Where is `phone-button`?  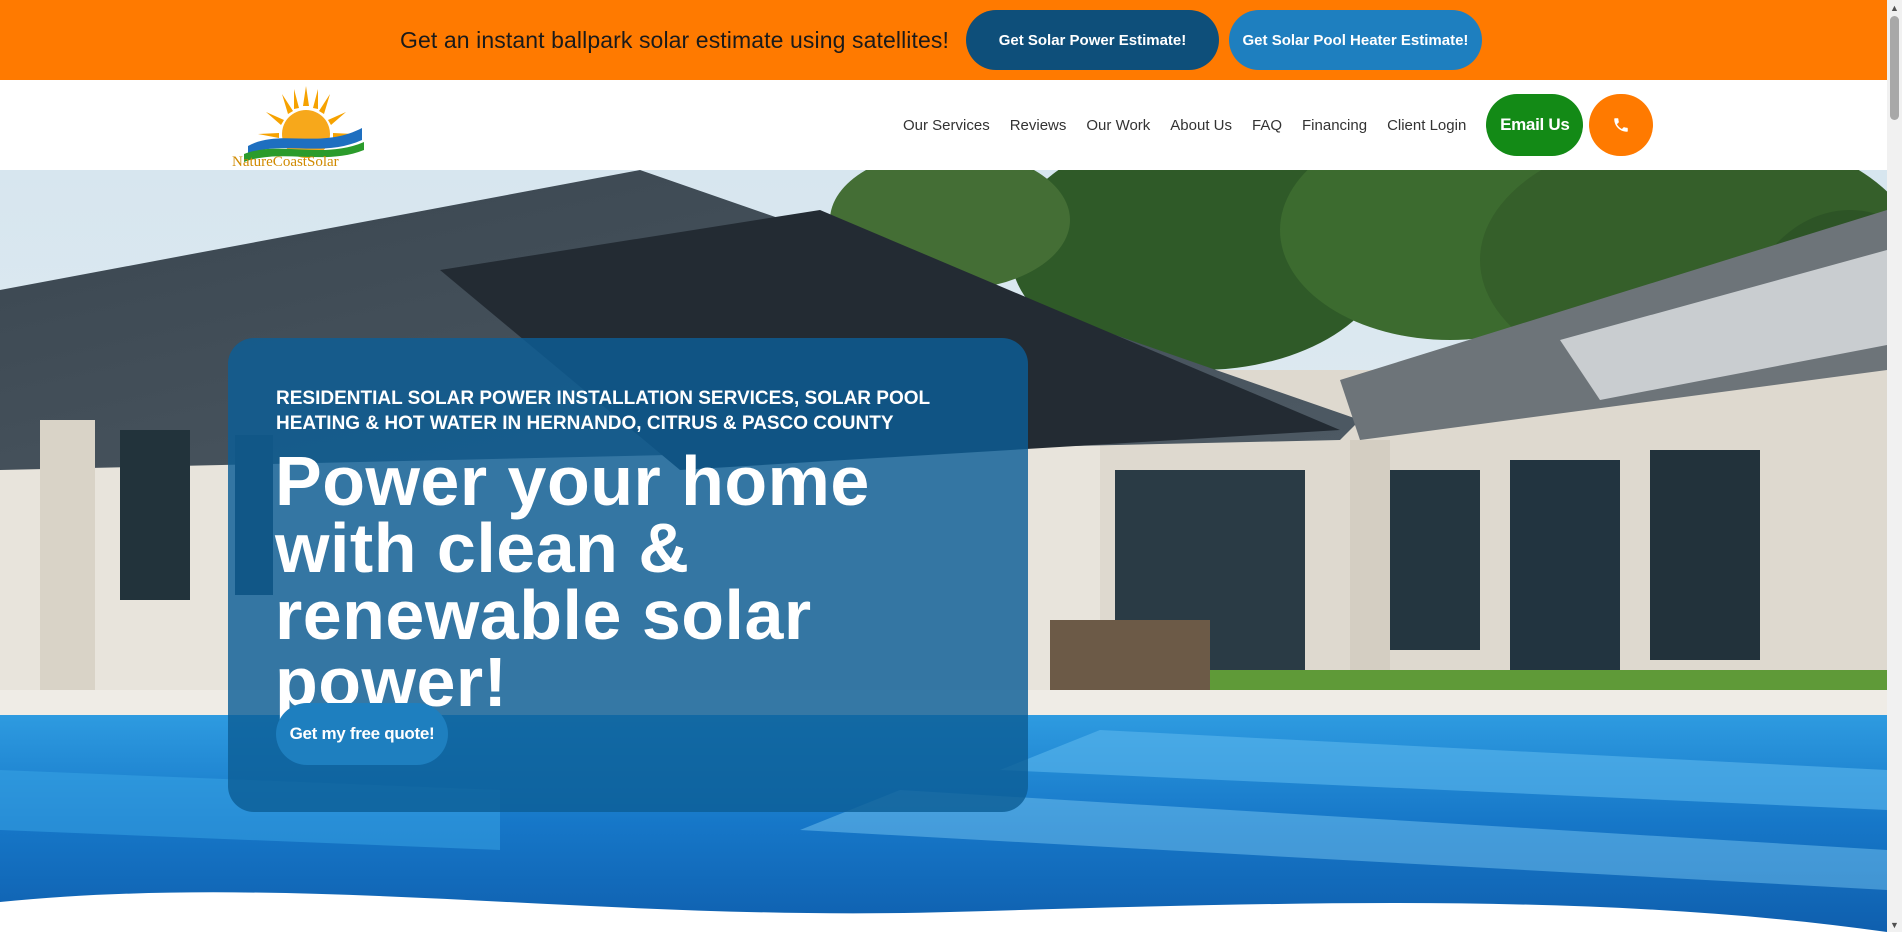 phone-button is located at coordinates (1621, 125).